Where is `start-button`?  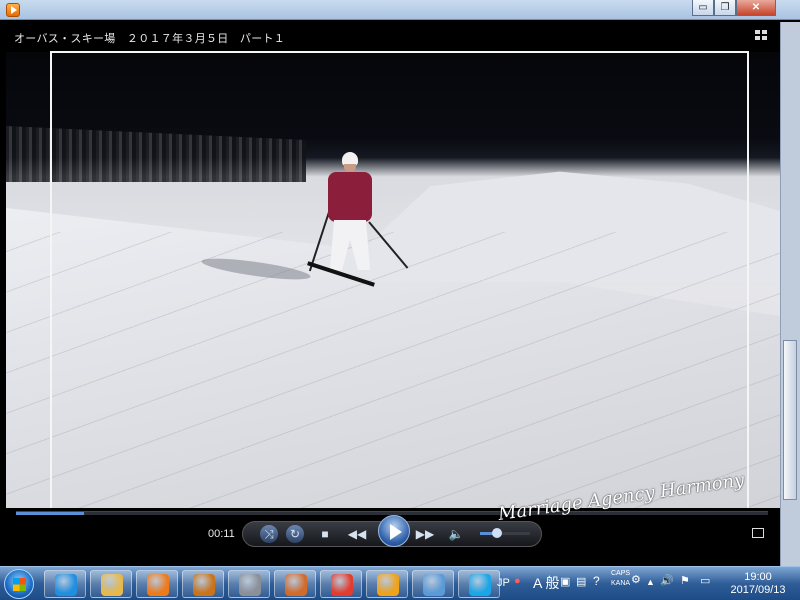
start-button is located at coordinates (19, 584).